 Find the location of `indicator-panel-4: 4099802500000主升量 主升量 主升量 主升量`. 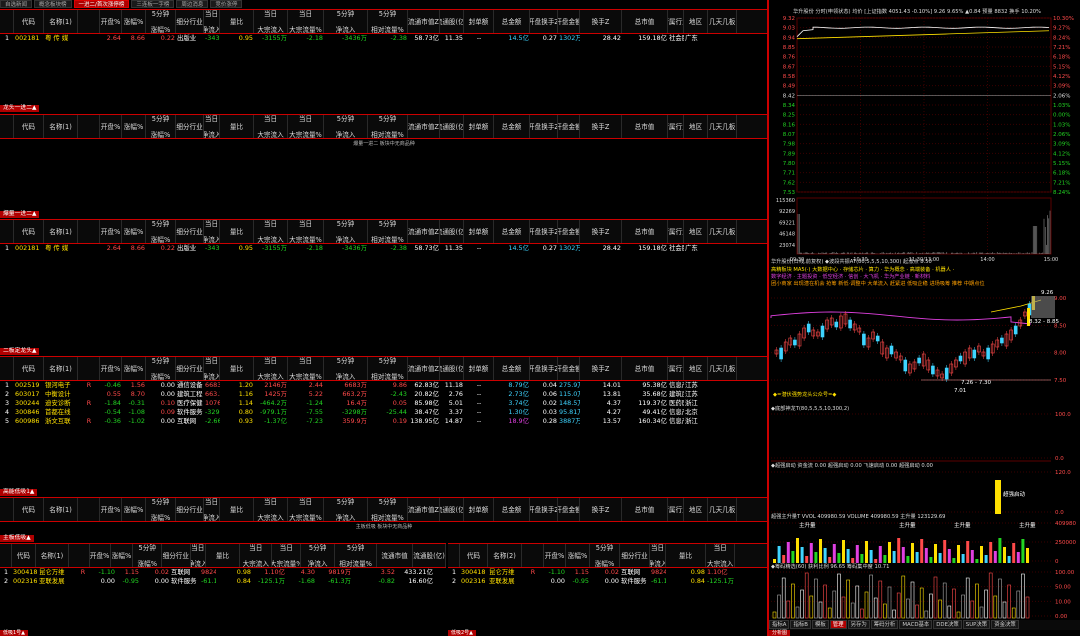

indicator-panel-4: 4099802500000主升量 主升量 主升量 主升量 is located at coordinates (924, 542).